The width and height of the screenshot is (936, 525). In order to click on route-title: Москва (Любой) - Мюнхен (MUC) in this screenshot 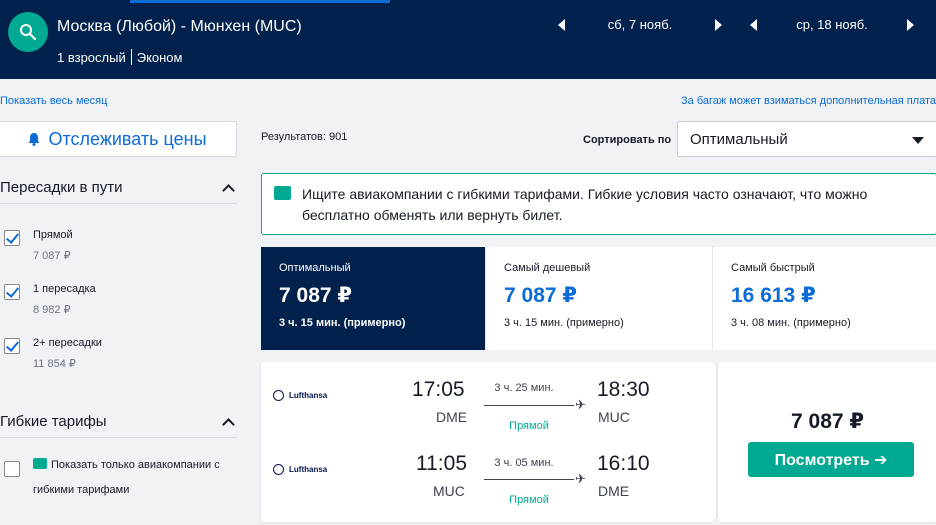, I will do `click(179, 27)`.